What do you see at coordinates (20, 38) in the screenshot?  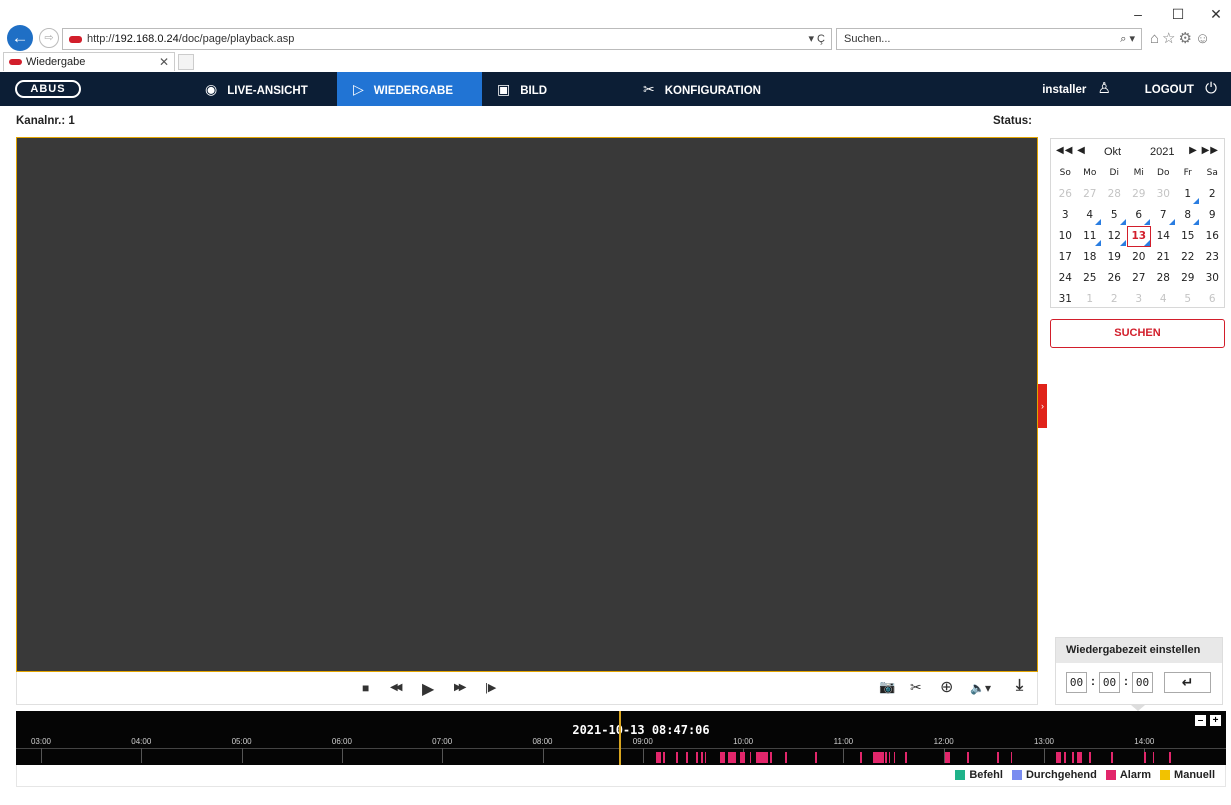 I see `back-button: ←` at bounding box center [20, 38].